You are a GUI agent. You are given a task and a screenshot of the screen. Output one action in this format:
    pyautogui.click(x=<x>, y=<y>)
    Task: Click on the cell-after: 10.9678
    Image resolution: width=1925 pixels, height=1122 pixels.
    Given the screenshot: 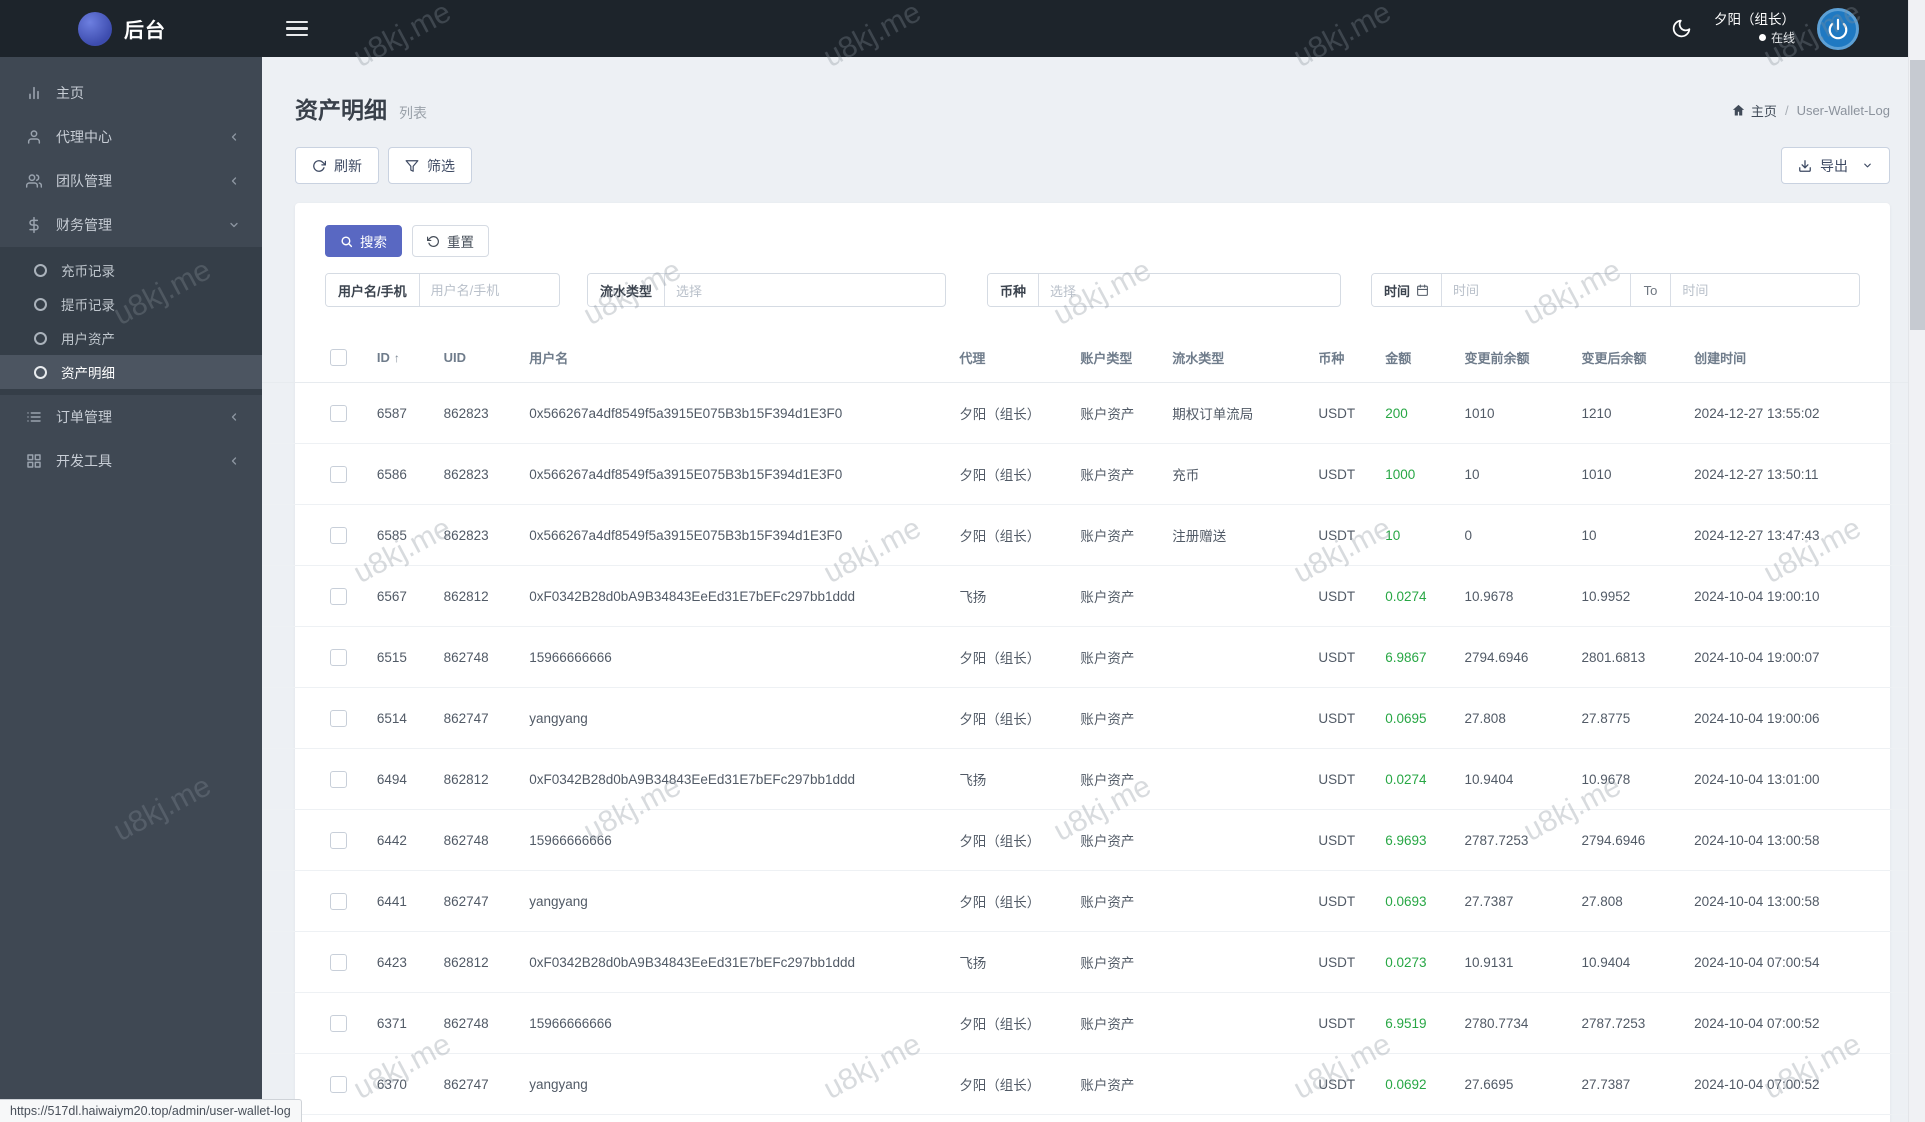 What is the action you would take?
    pyautogui.click(x=1606, y=779)
    